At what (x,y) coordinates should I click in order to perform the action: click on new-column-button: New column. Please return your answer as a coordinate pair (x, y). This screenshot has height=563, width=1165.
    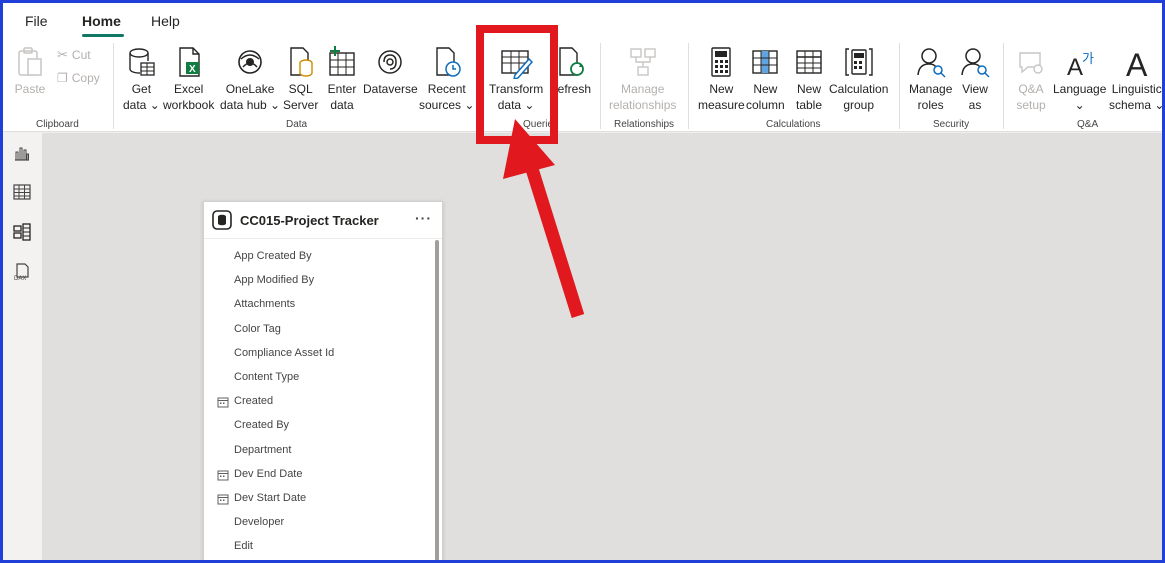
    Looking at the image, I should click on (765, 78).